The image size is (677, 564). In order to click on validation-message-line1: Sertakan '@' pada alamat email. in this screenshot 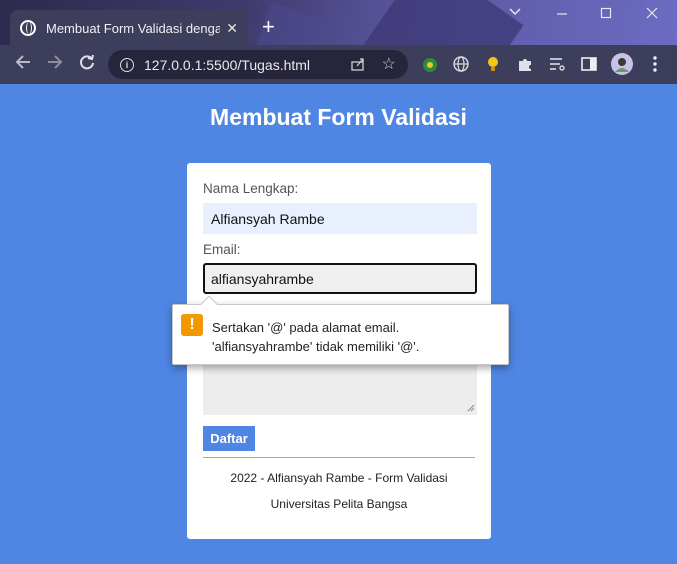, I will do `click(306, 327)`.